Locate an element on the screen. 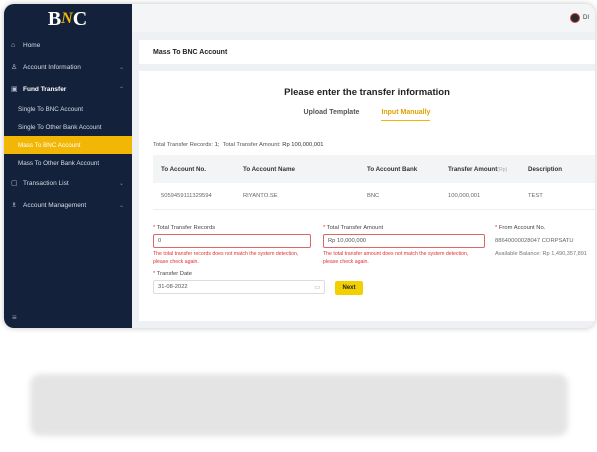  sidebar-item-label: Home is located at coordinates (32, 45).